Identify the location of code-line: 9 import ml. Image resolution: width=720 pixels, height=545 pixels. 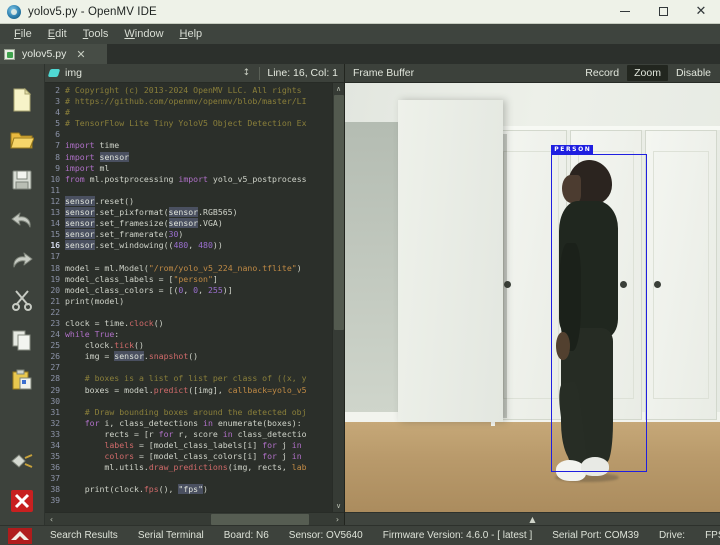
(188, 168).